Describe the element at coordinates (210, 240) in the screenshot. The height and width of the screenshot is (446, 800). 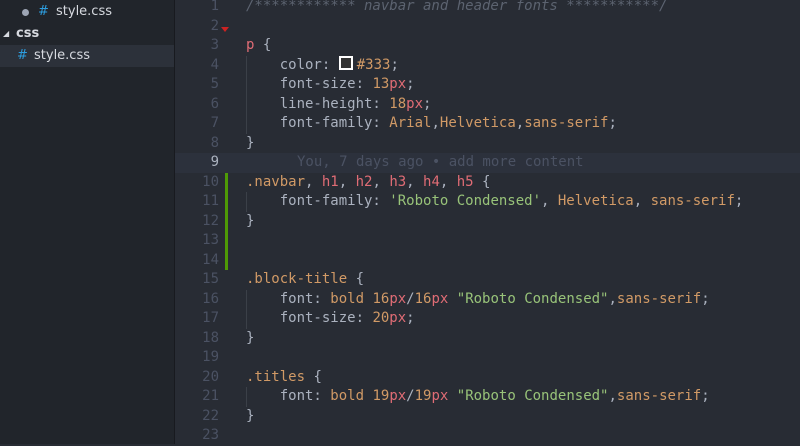
I see `line-number: 13` at that location.